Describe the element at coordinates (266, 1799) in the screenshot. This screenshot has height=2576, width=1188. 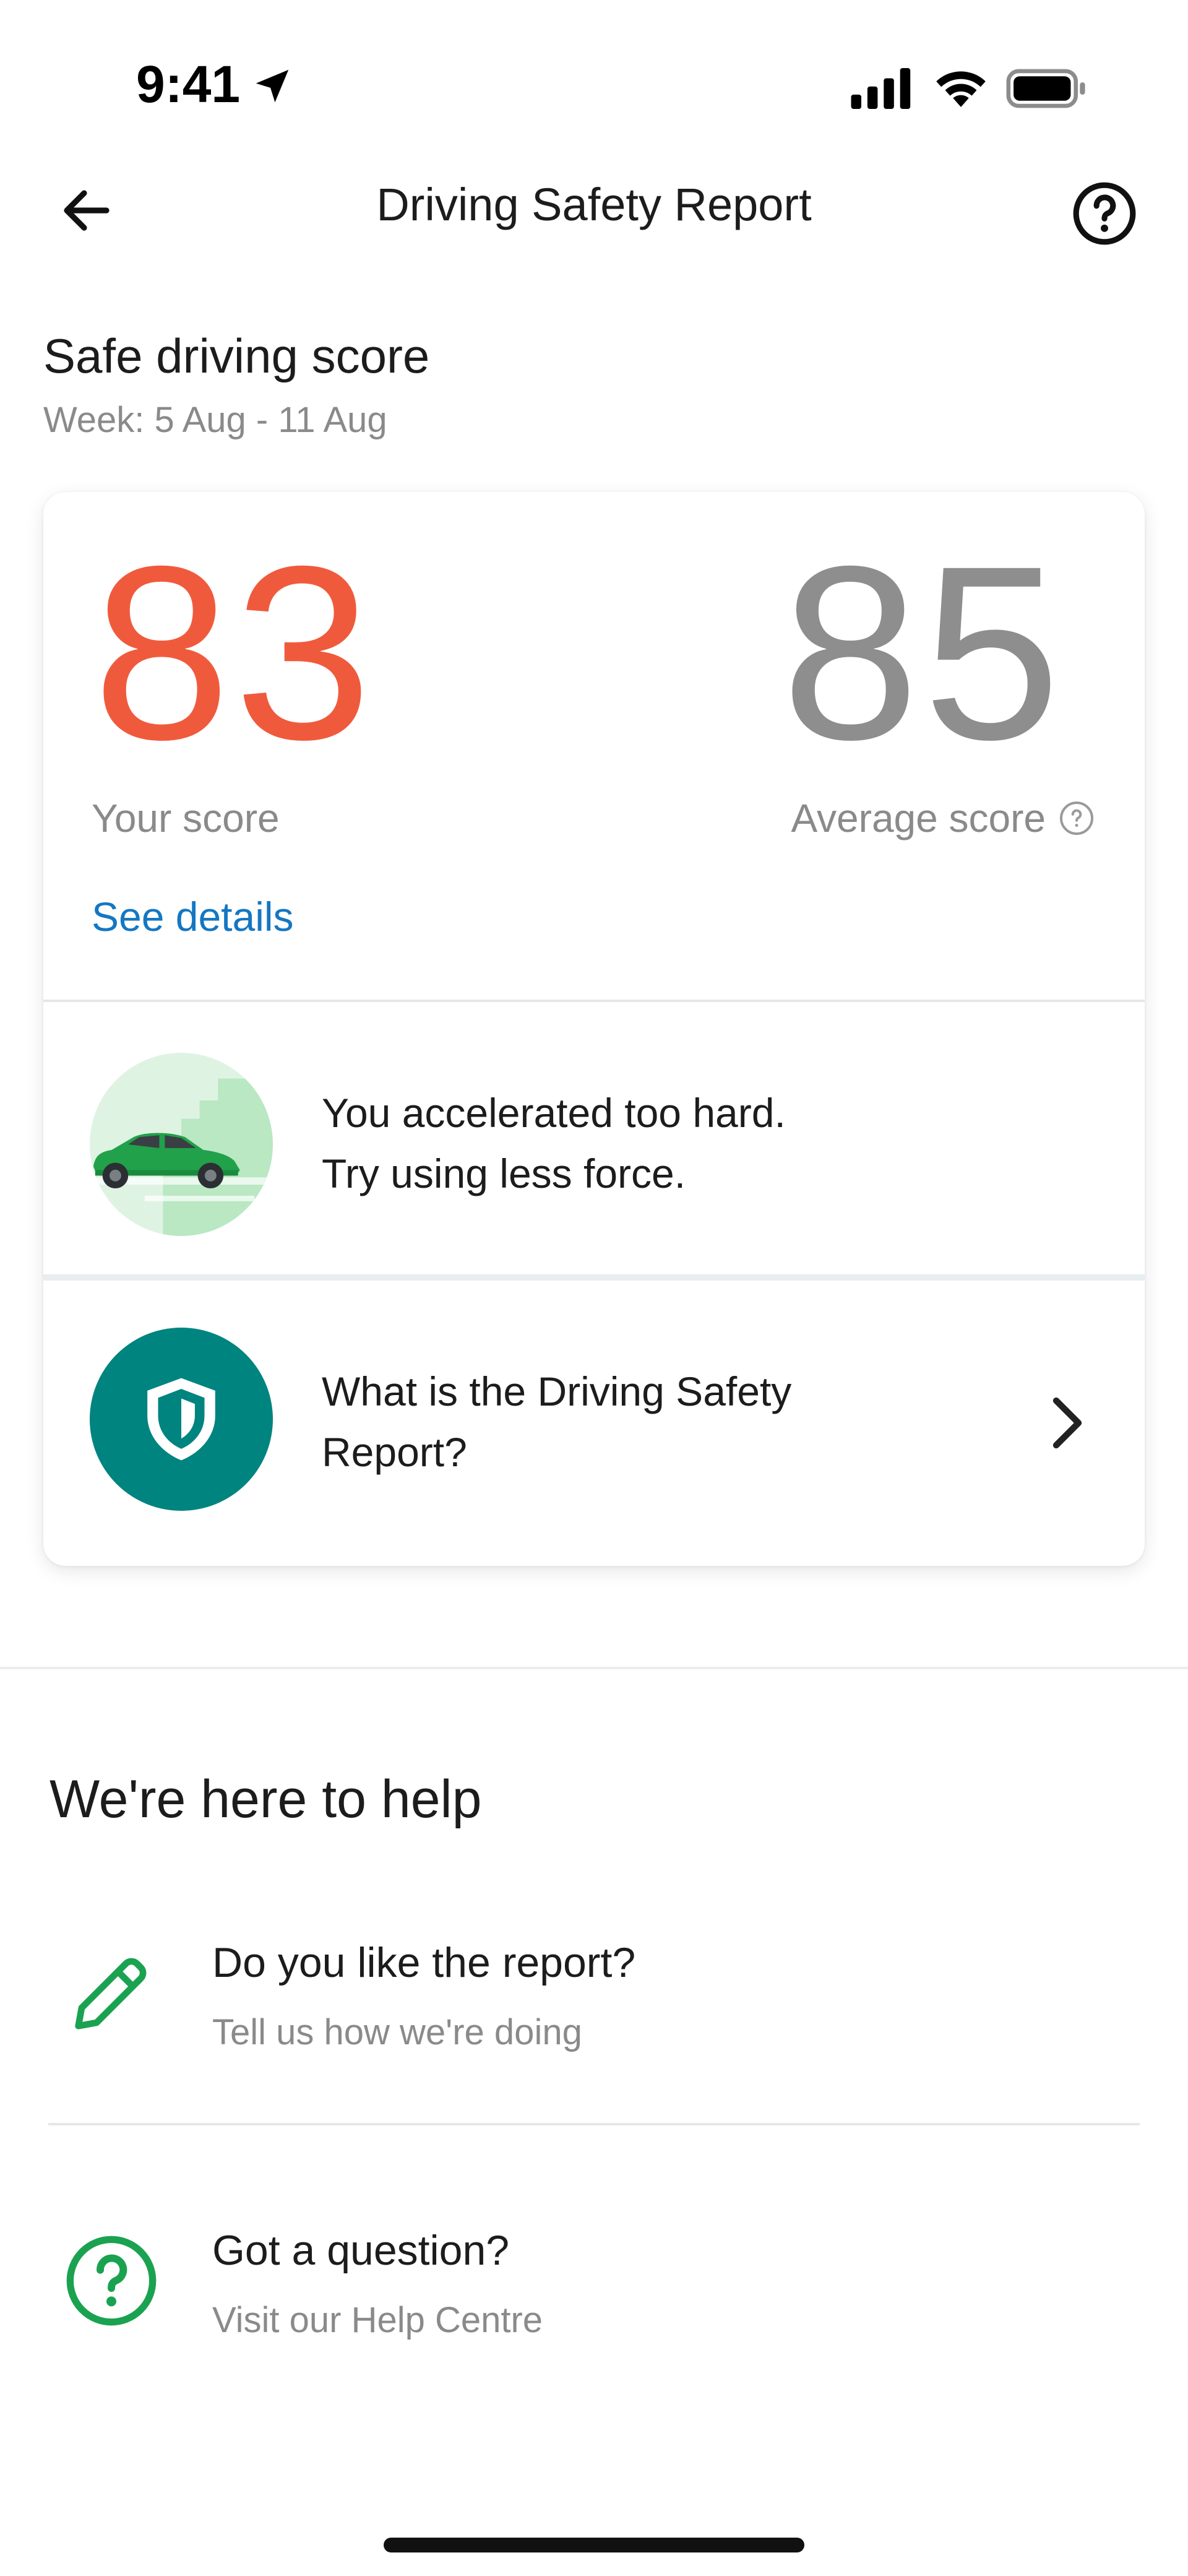
I see `help-section-title: We're here to help` at that location.